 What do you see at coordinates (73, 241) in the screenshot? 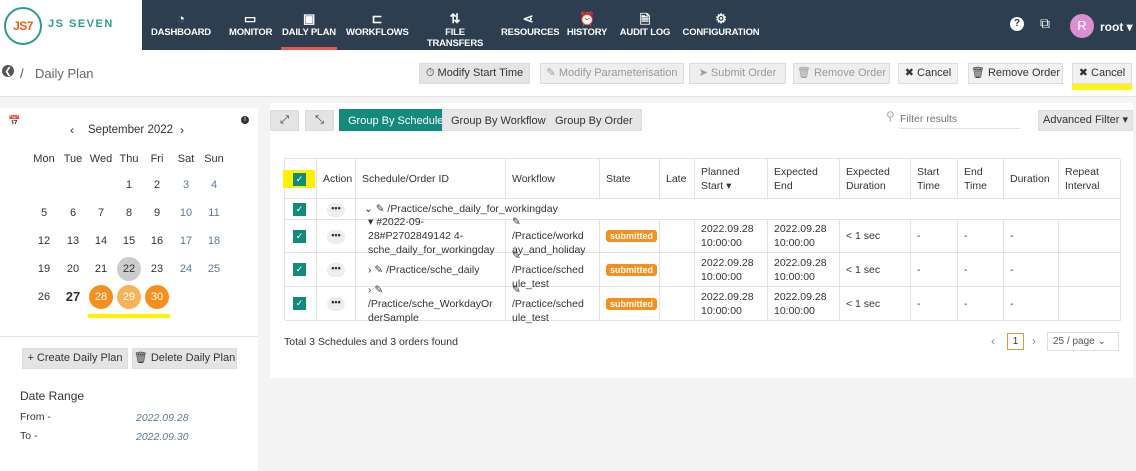
I see `calendar-day: 13` at bounding box center [73, 241].